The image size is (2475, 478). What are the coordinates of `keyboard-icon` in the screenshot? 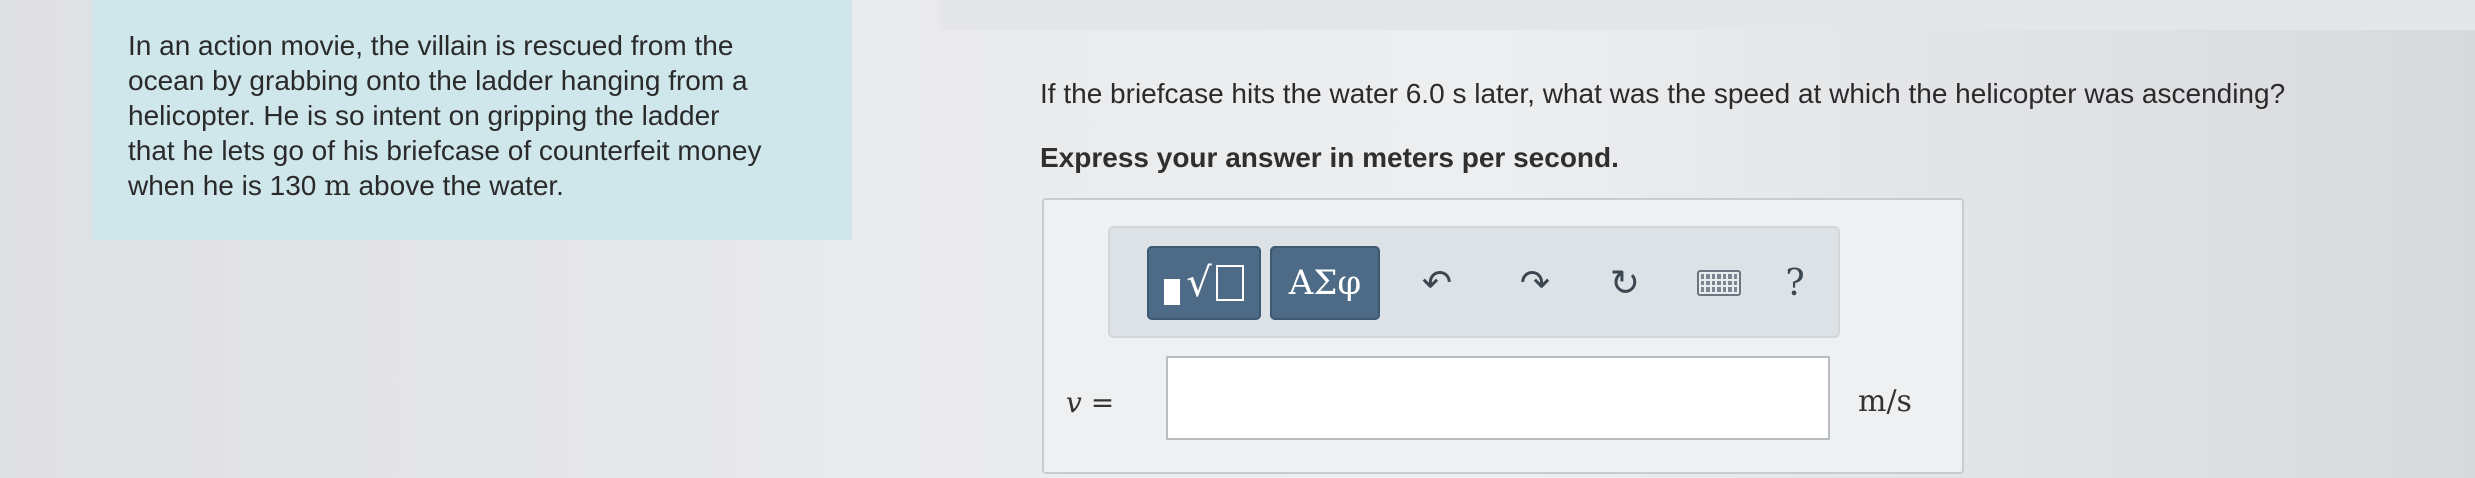 It's located at (1719, 283).